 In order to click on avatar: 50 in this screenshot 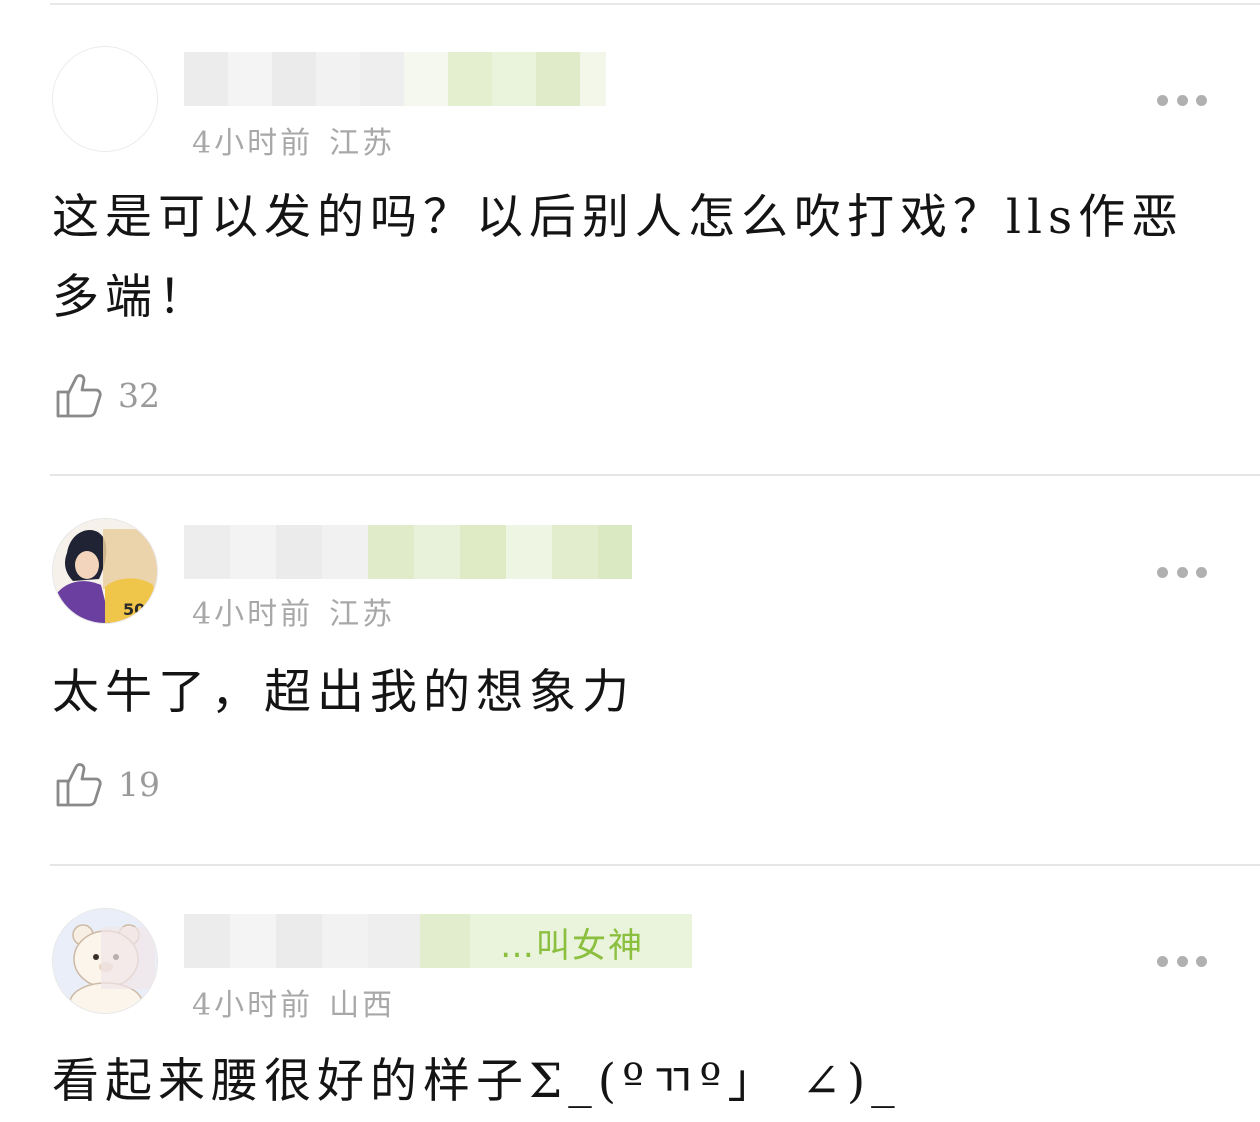, I will do `click(105, 571)`.